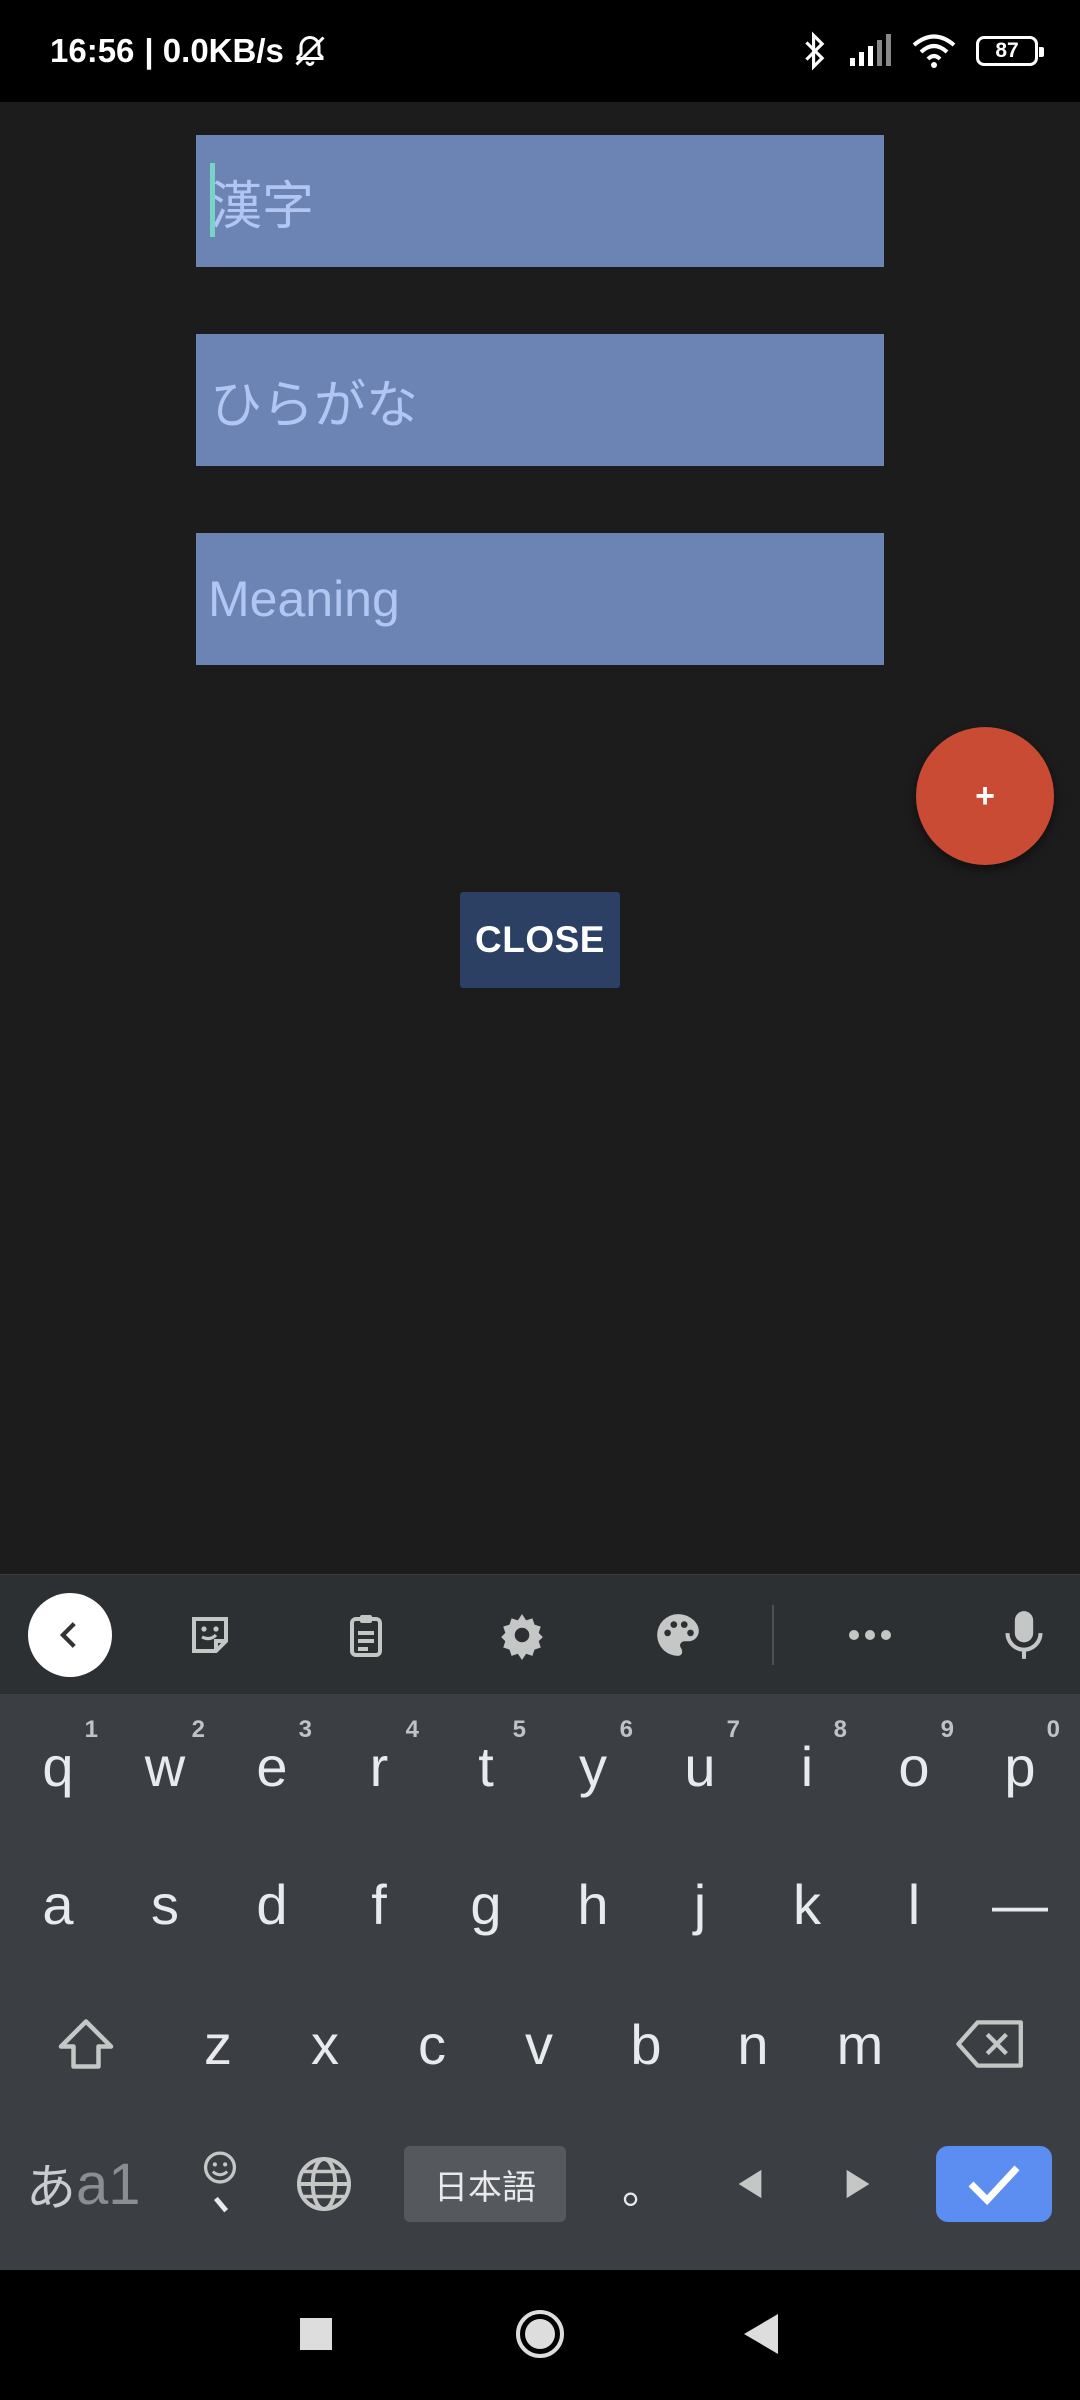  I want to click on key-v: v, so click(539, 2044).